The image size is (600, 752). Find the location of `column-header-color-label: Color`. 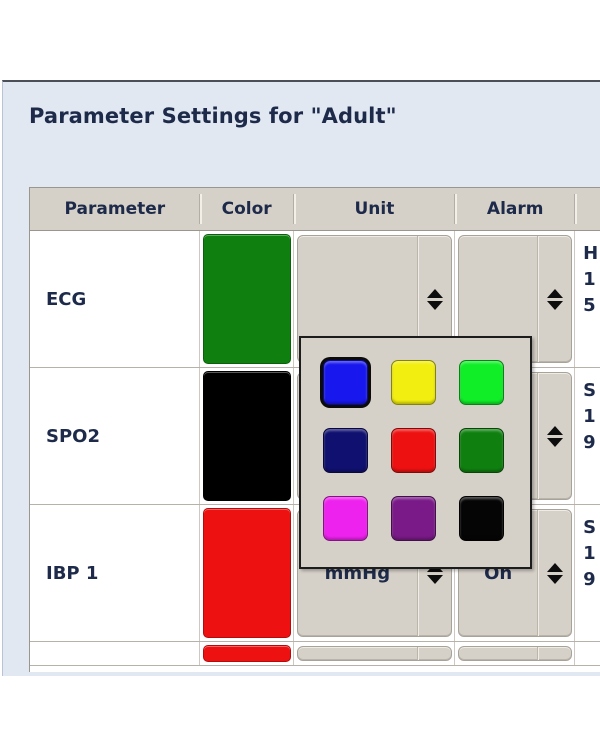

column-header-color-label: Color is located at coordinates (246, 209).